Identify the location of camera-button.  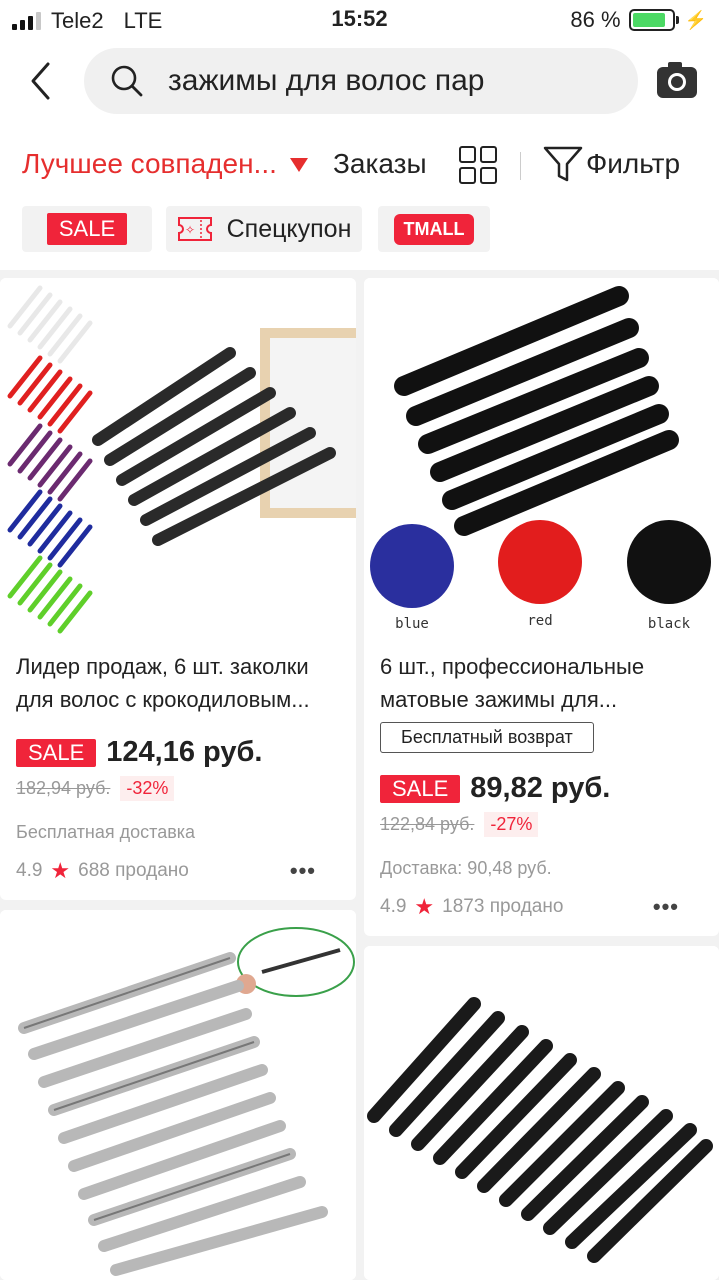
(677, 80).